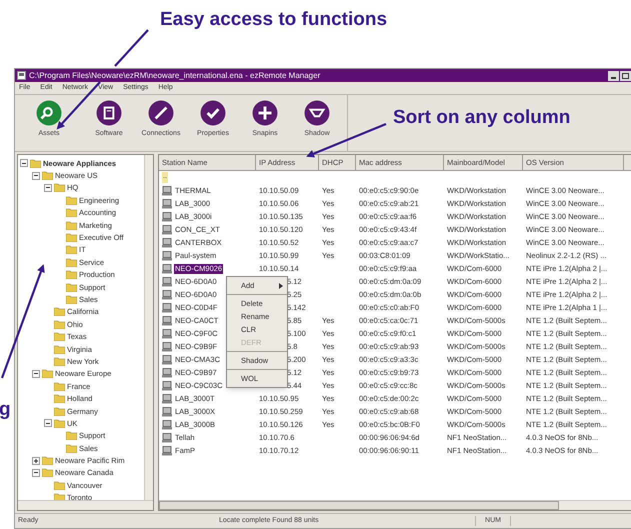  Describe the element at coordinates (109, 113) in the screenshot. I see `document-icon` at that location.